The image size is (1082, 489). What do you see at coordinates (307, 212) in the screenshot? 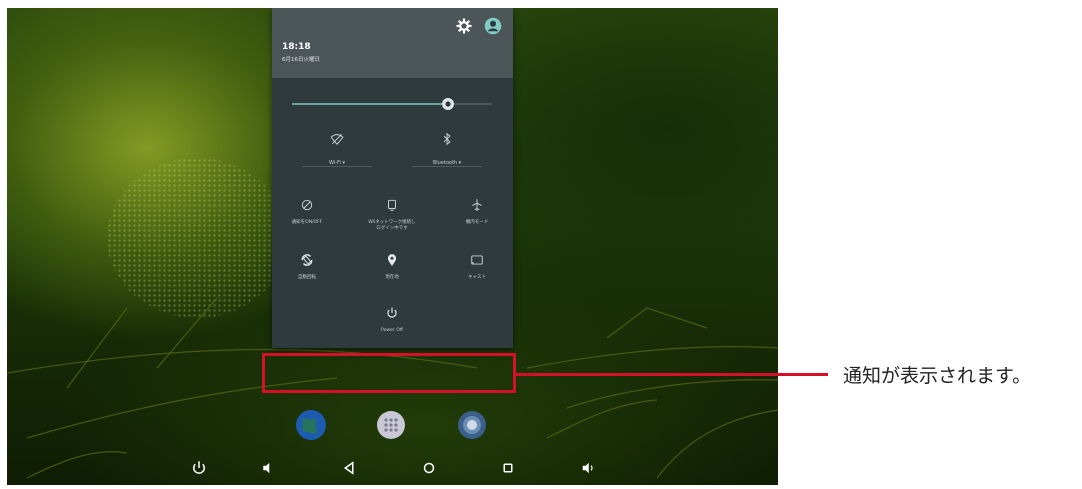
I see `notification-toggle-tile: 通知をON/OFF` at bounding box center [307, 212].